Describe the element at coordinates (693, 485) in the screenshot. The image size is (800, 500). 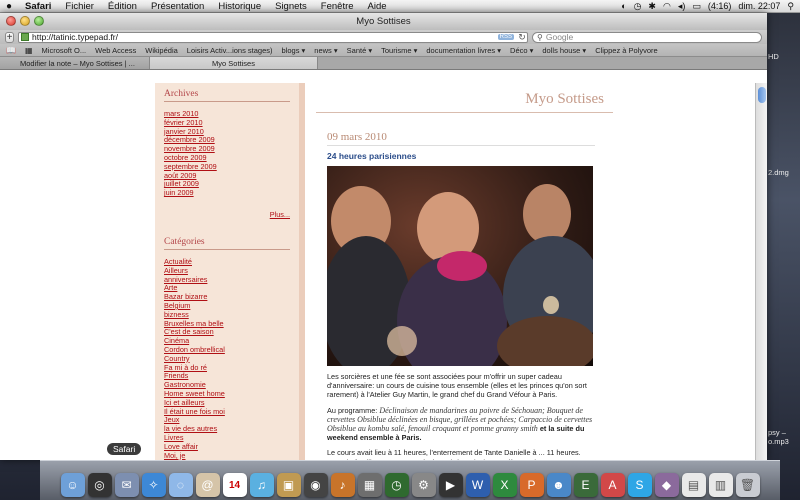
I see `document-icon: ▤` at that location.